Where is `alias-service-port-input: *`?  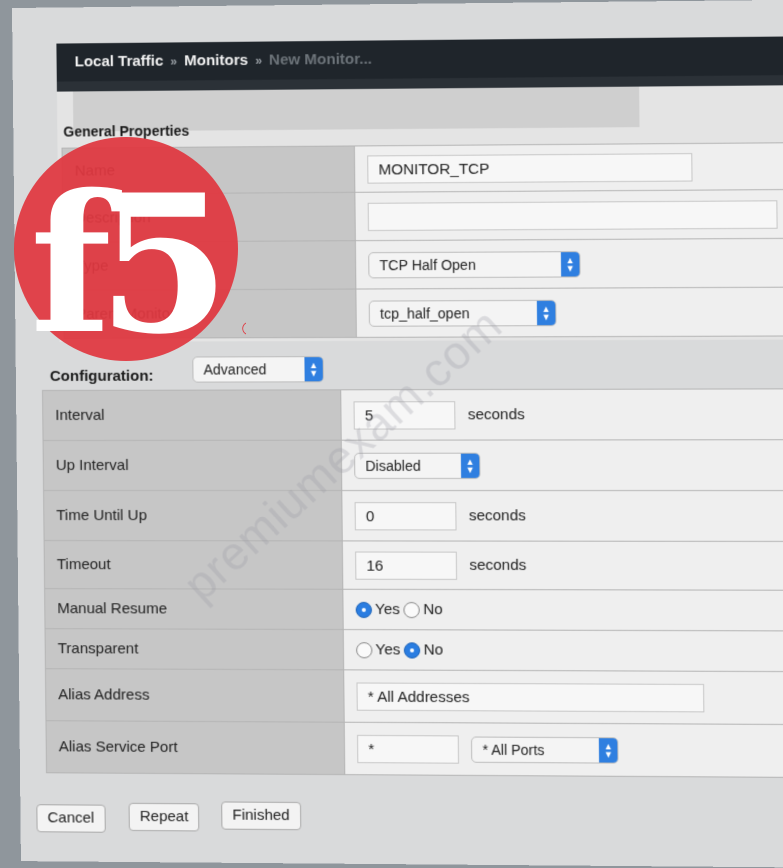
alias-service-port-input: * is located at coordinates (408, 749).